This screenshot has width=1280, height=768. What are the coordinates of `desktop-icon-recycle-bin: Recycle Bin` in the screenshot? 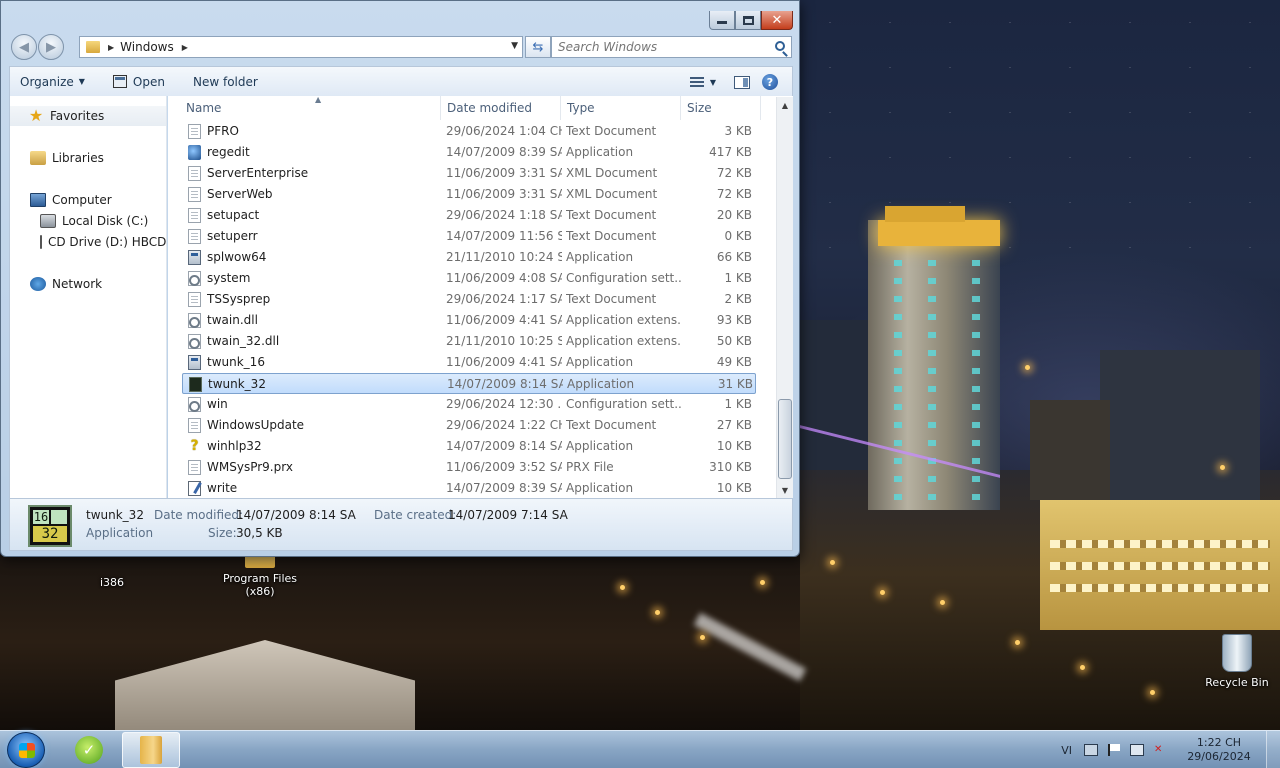 It's located at (1237, 661).